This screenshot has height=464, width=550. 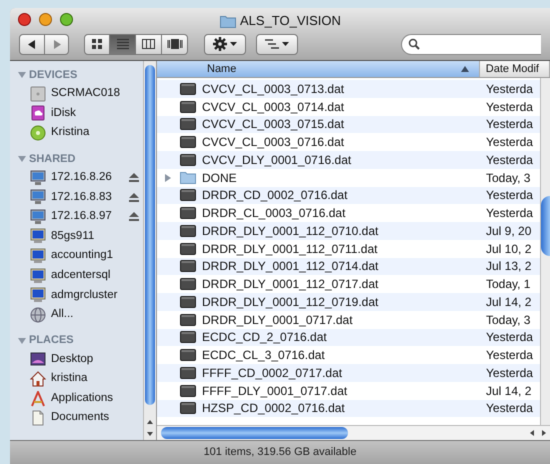 What do you see at coordinates (471, 44) in the screenshot?
I see `search-field` at bounding box center [471, 44].